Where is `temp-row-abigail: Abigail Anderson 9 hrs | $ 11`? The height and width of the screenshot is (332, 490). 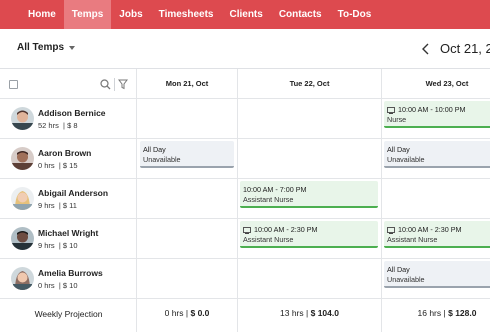 temp-row-abigail: Abigail Anderson 9 hrs | $ 11 is located at coordinates (68, 199).